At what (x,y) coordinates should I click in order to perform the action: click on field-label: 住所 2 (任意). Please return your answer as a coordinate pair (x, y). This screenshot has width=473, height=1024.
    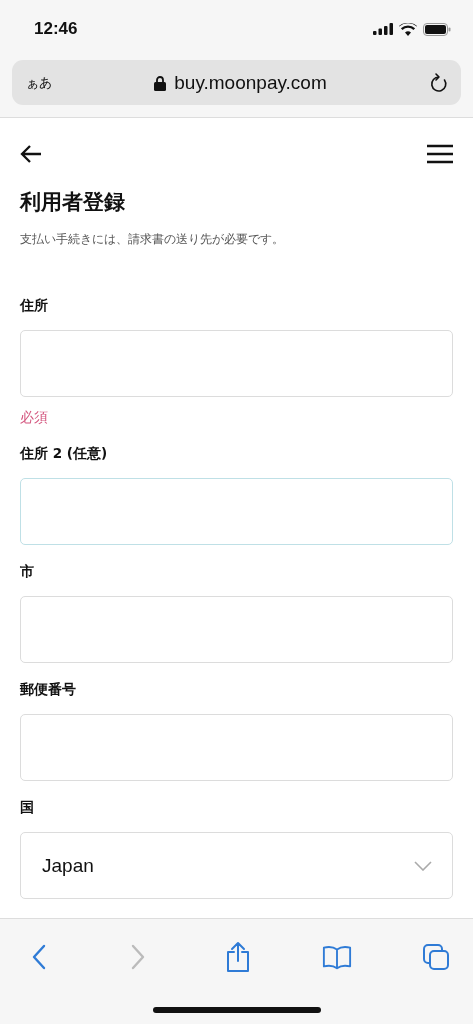
    Looking at the image, I should click on (64, 454).